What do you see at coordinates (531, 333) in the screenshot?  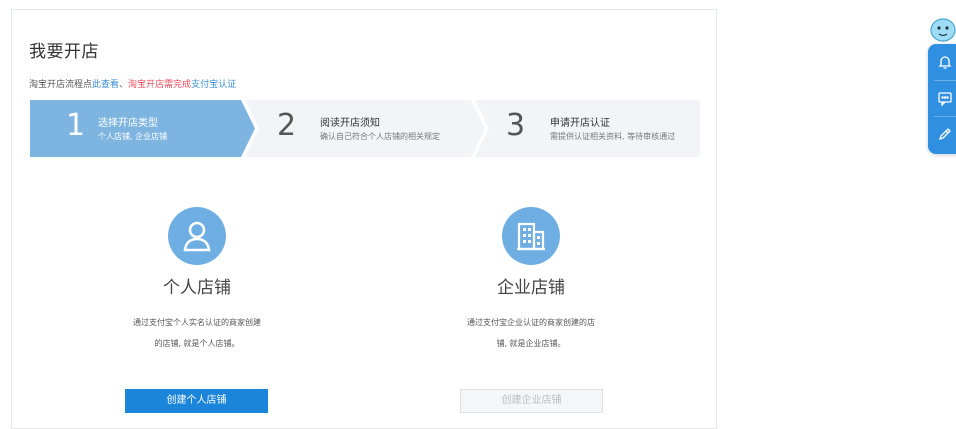 I see `company-shop-desc: 通过支付宝企业认证的商家创建的店 铺, 就是企业店铺。` at bounding box center [531, 333].